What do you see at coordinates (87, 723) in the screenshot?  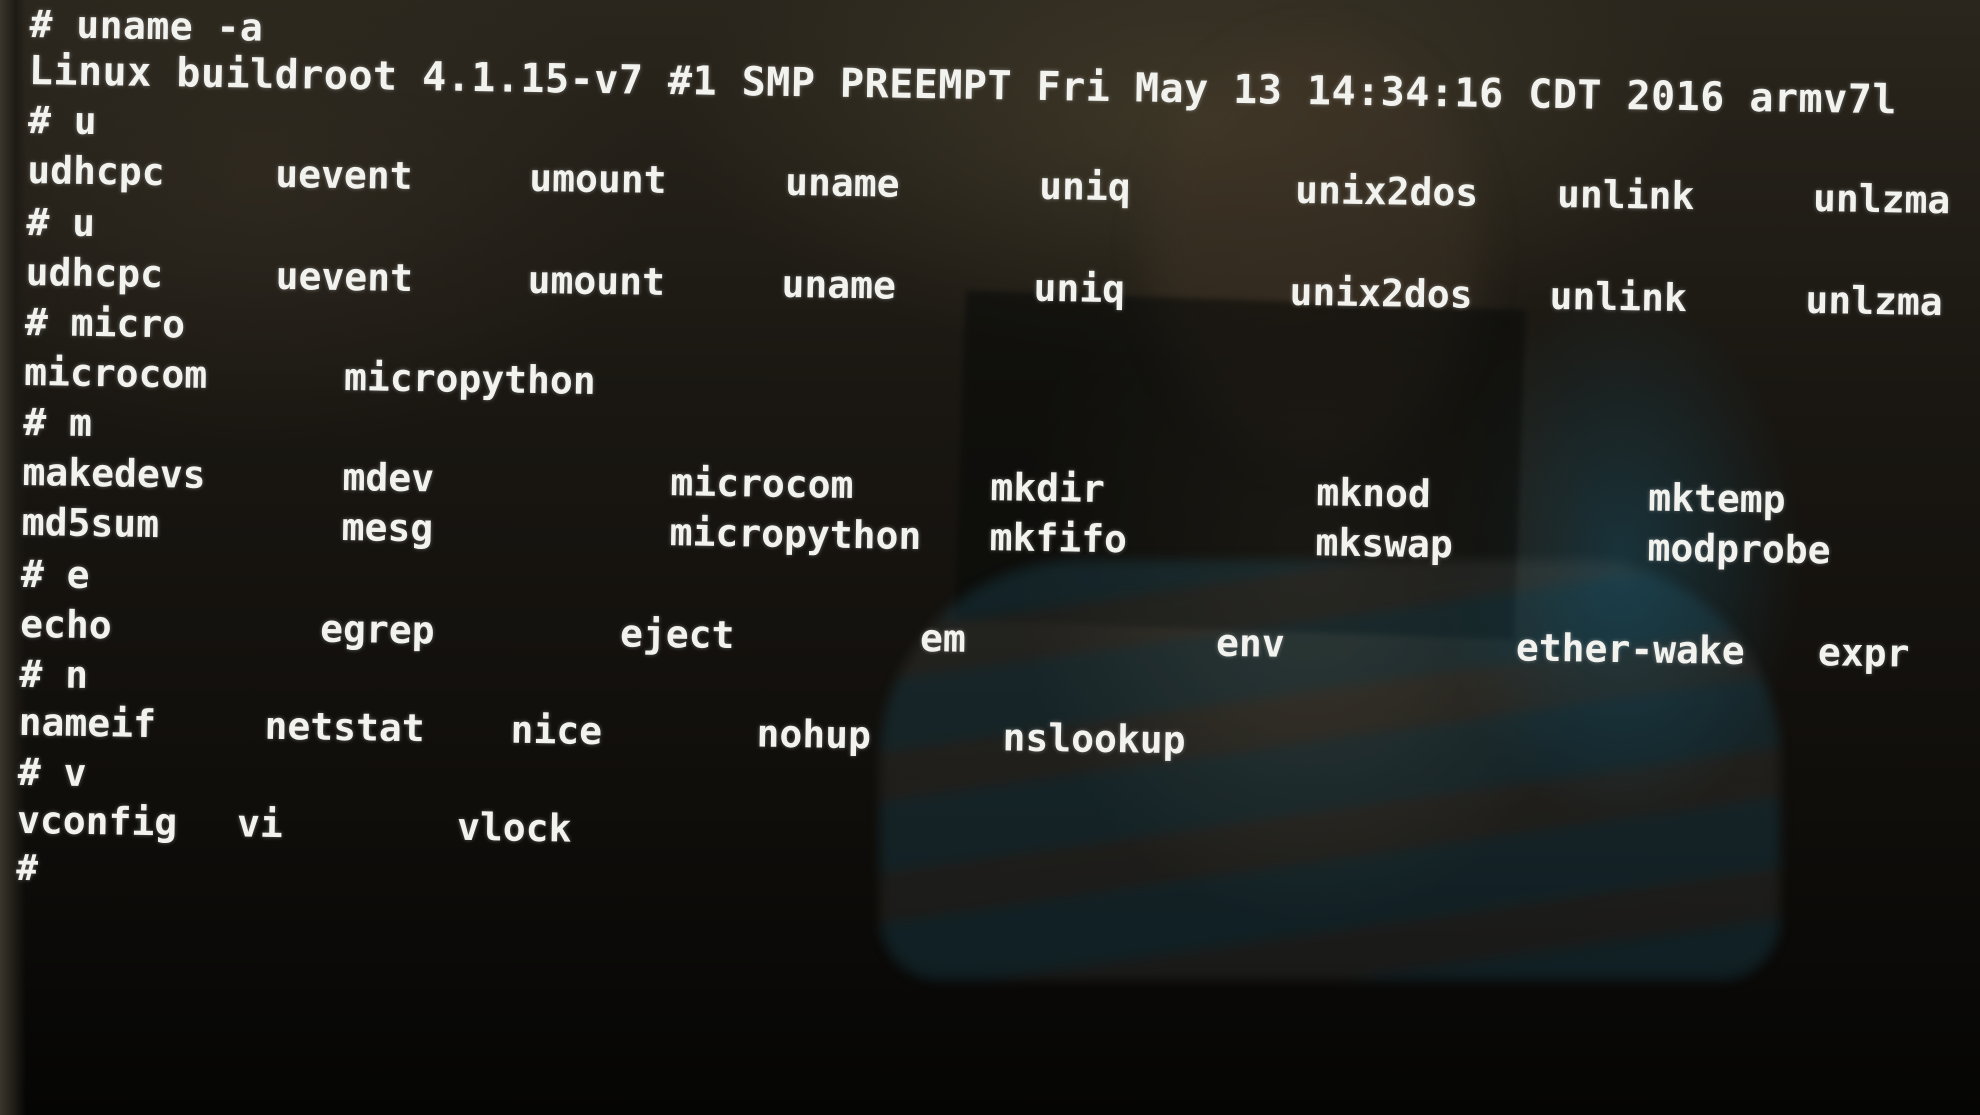 I see `completion-item: nameif` at bounding box center [87, 723].